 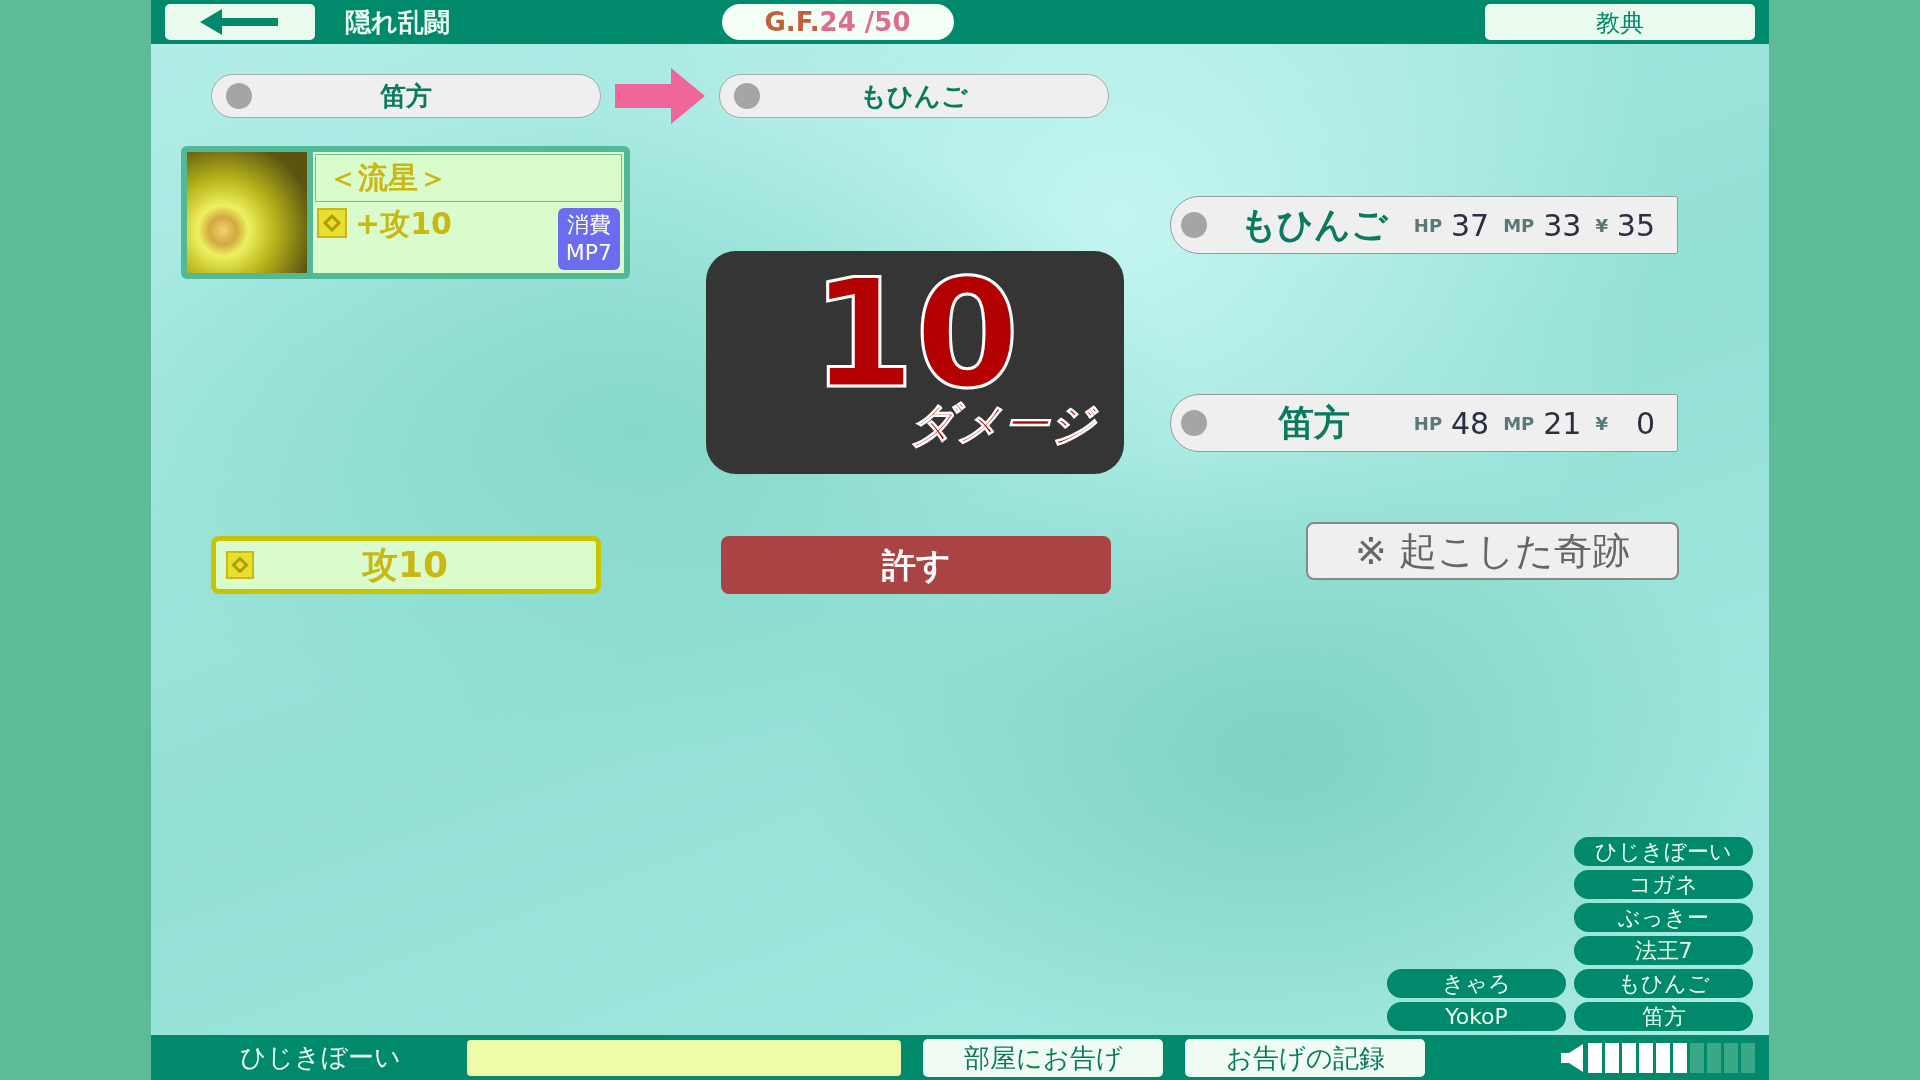 What do you see at coordinates (405, 565) in the screenshot?
I see `bonus-label: 攻10` at bounding box center [405, 565].